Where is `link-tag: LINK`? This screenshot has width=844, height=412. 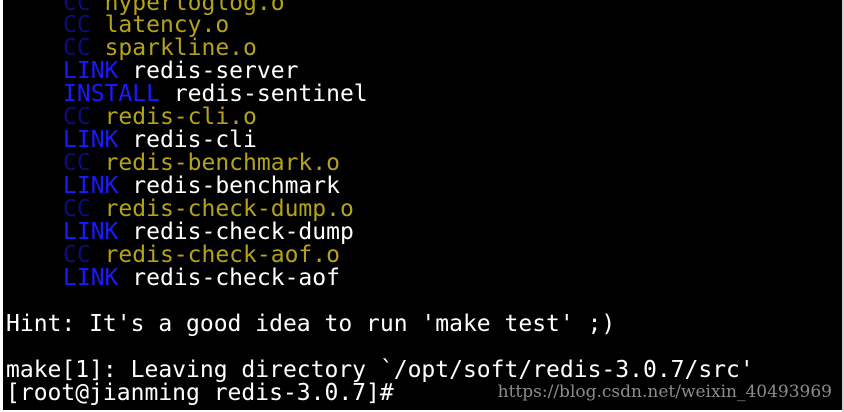
link-tag: LINK is located at coordinates (91, 278).